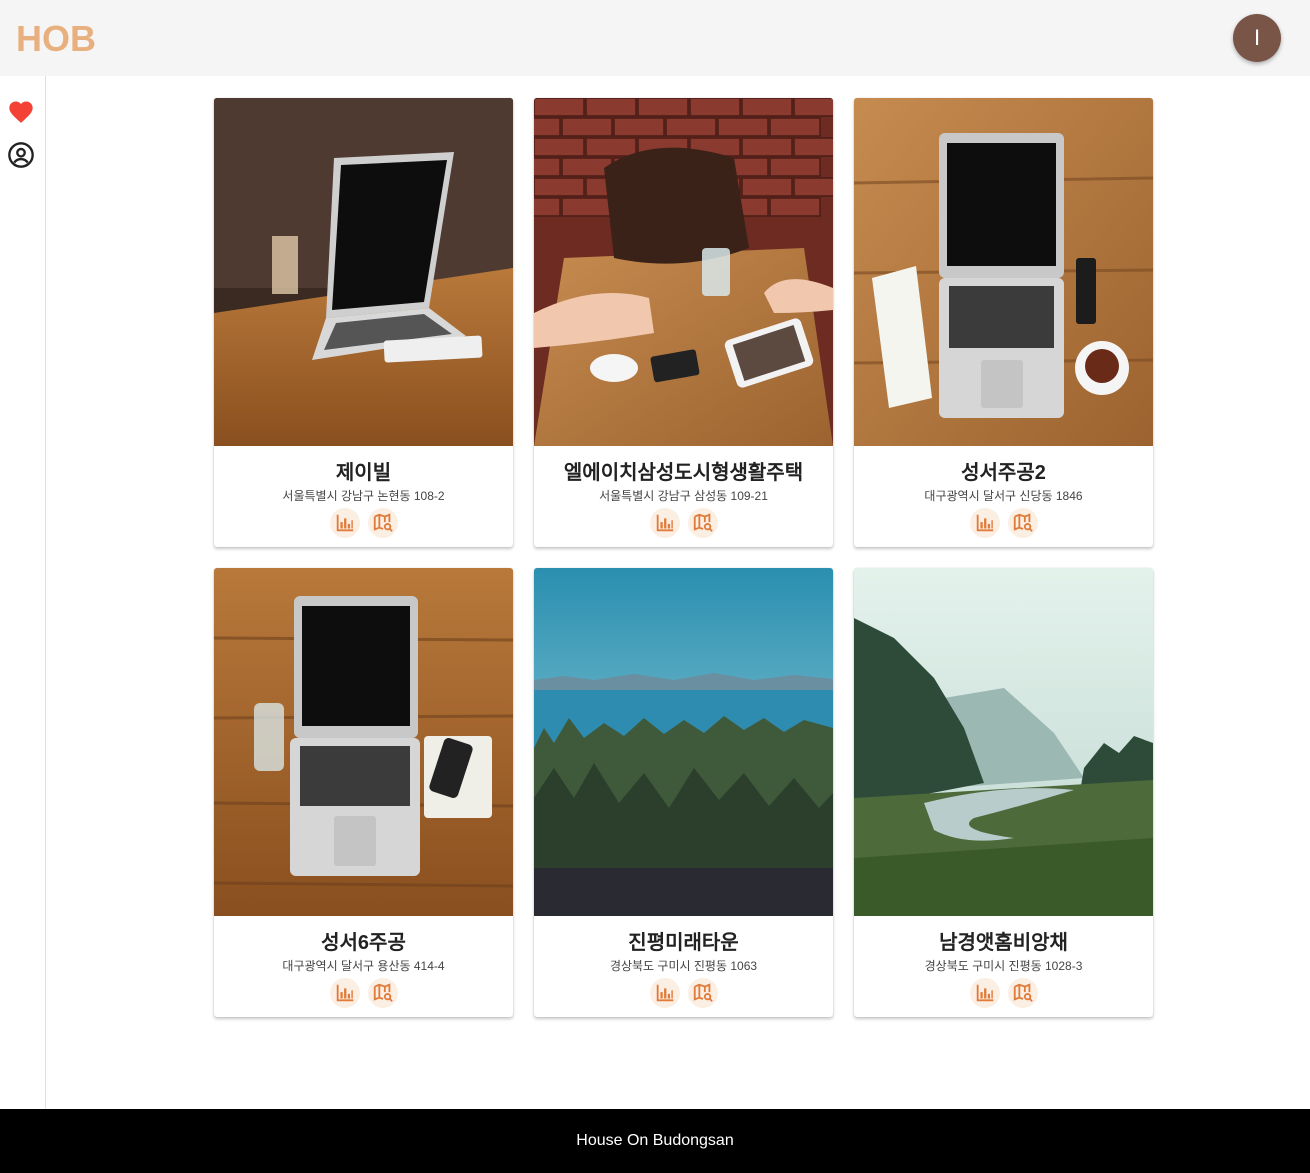 The width and height of the screenshot is (1310, 1173). Describe the element at coordinates (683, 966) in the screenshot. I see `house-address: 경상북도 구미시 진평동 1063` at that location.